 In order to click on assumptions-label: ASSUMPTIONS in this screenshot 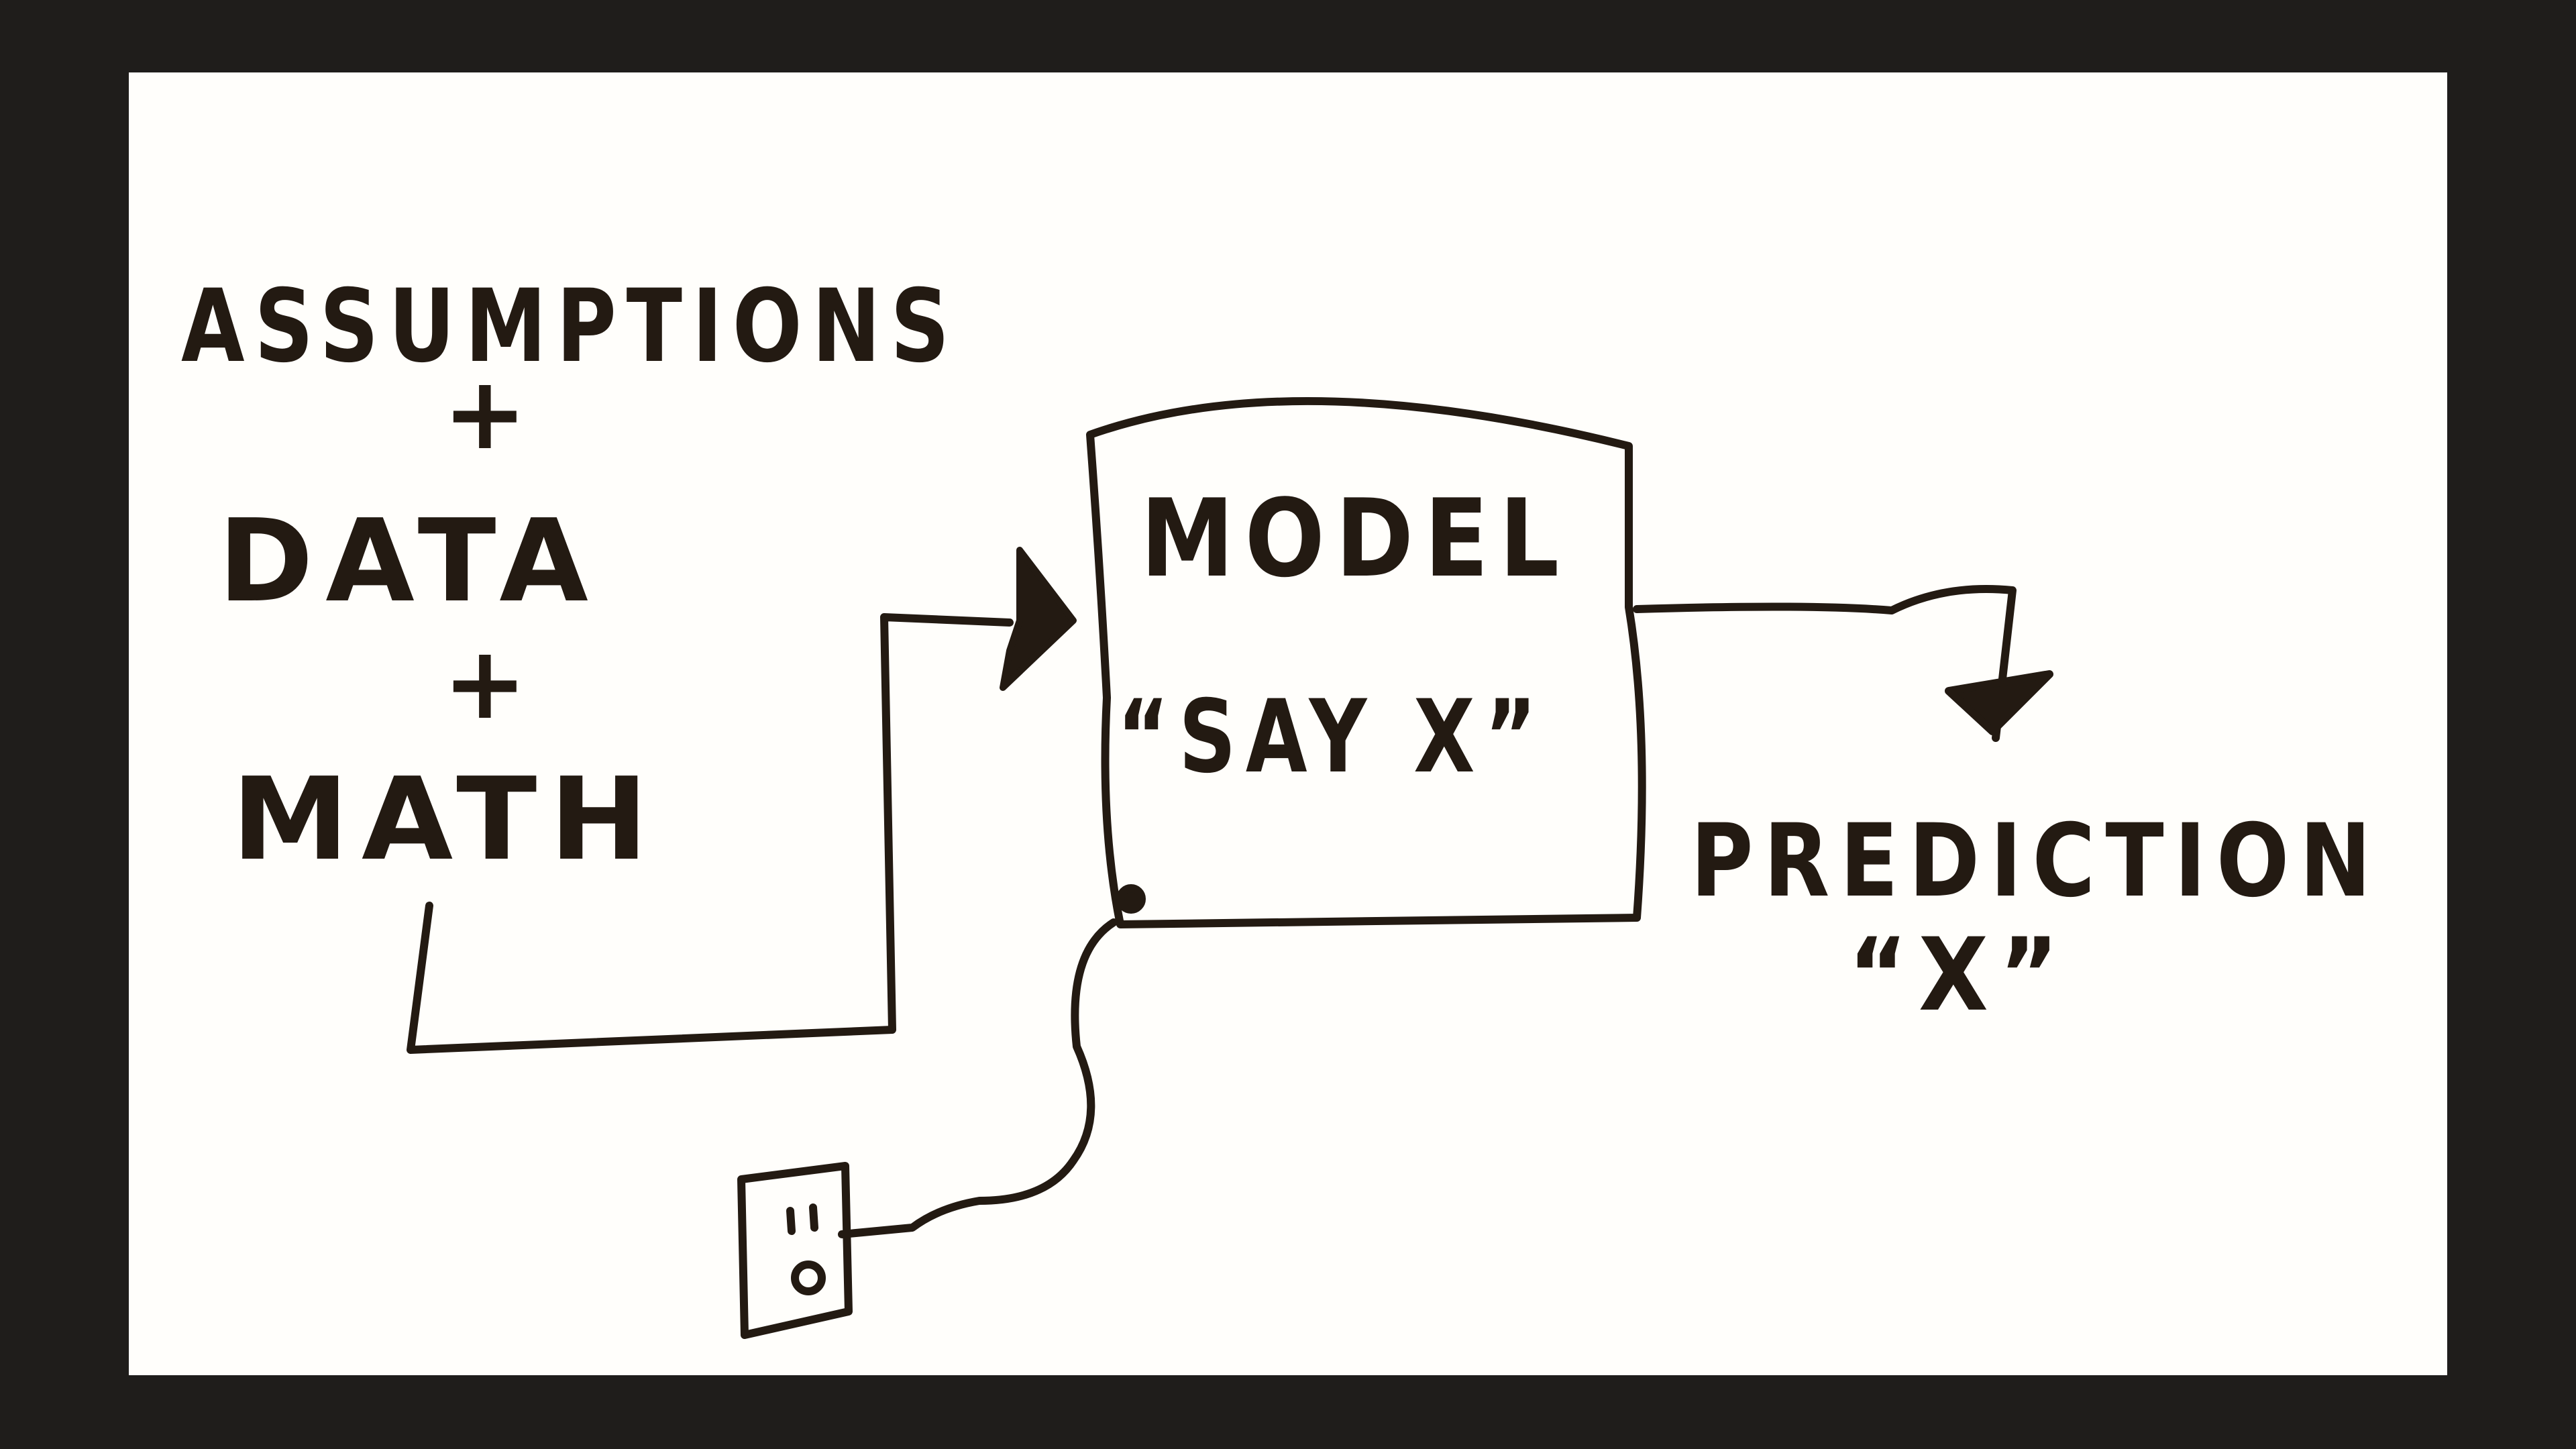, I will do `click(570, 326)`.